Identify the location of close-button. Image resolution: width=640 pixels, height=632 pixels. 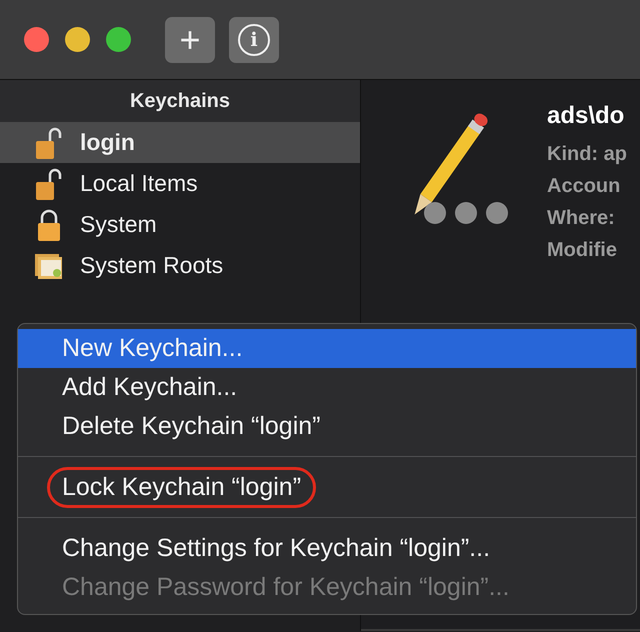
(36, 39).